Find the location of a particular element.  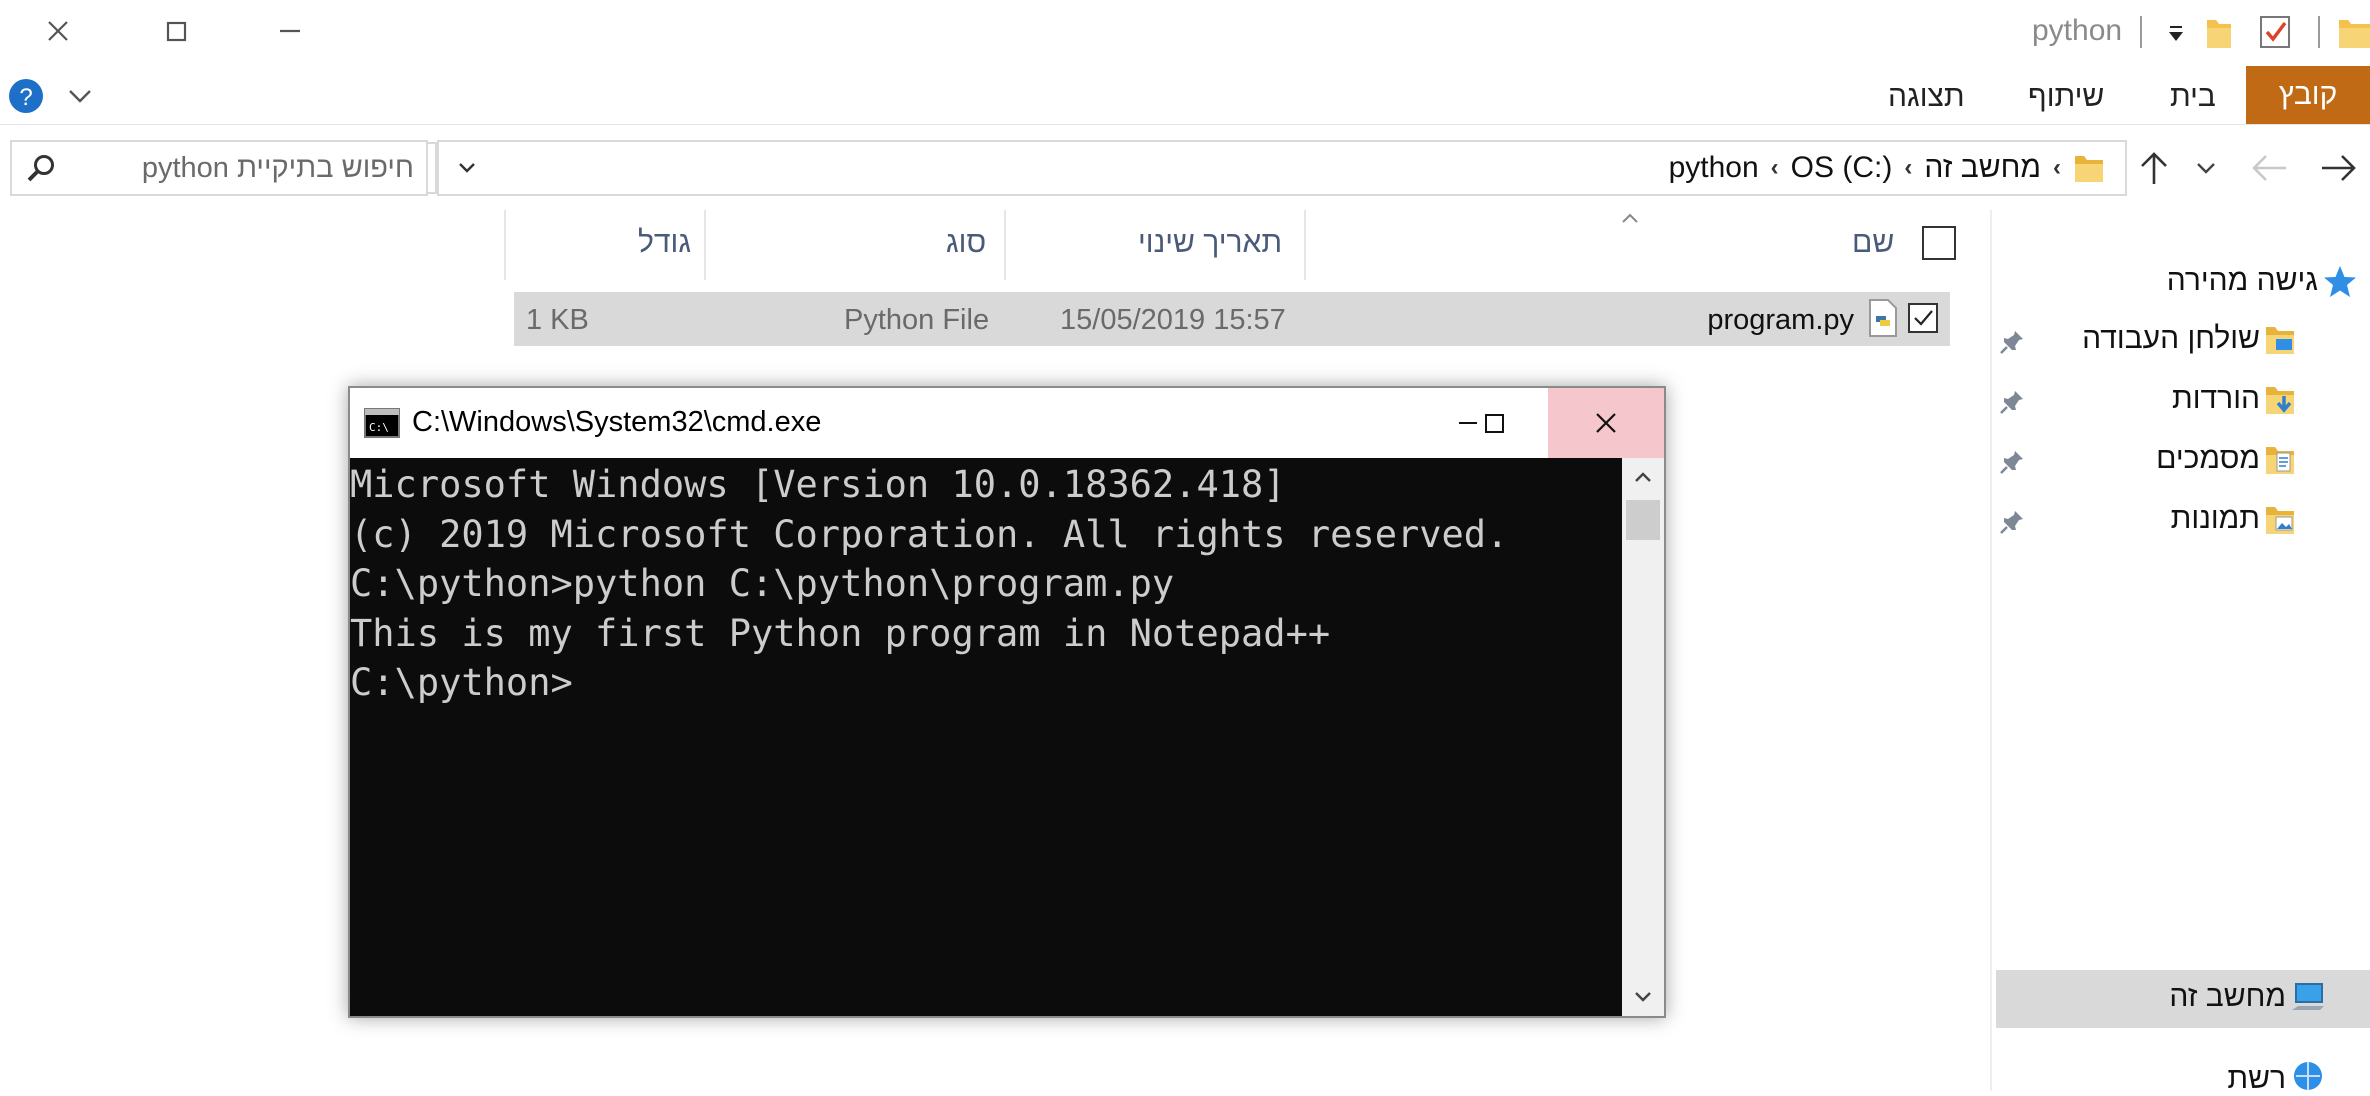

svg-text: C:\ is located at coordinates (379, 427).